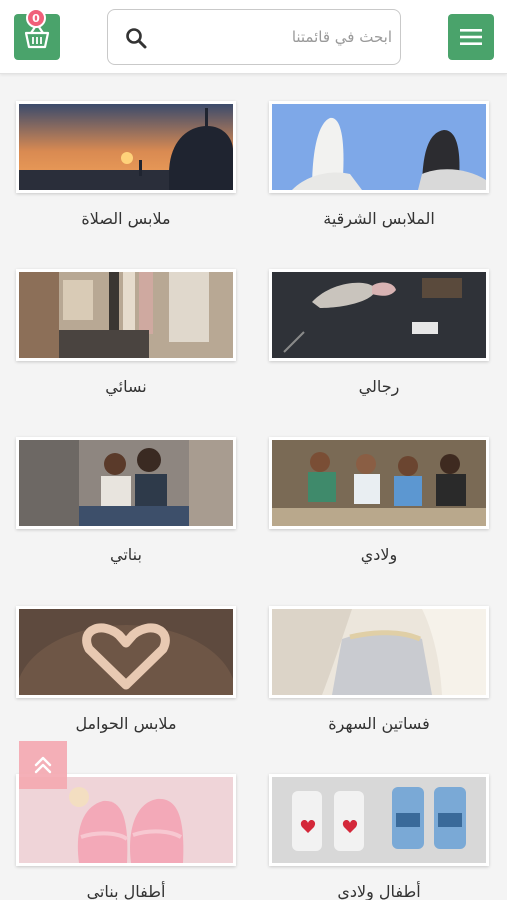 The image size is (507, 900). What do you see at coordinates (379, 554) in the screenshot?
I see `category-label: ولادي` at bounding box center [379, 554].